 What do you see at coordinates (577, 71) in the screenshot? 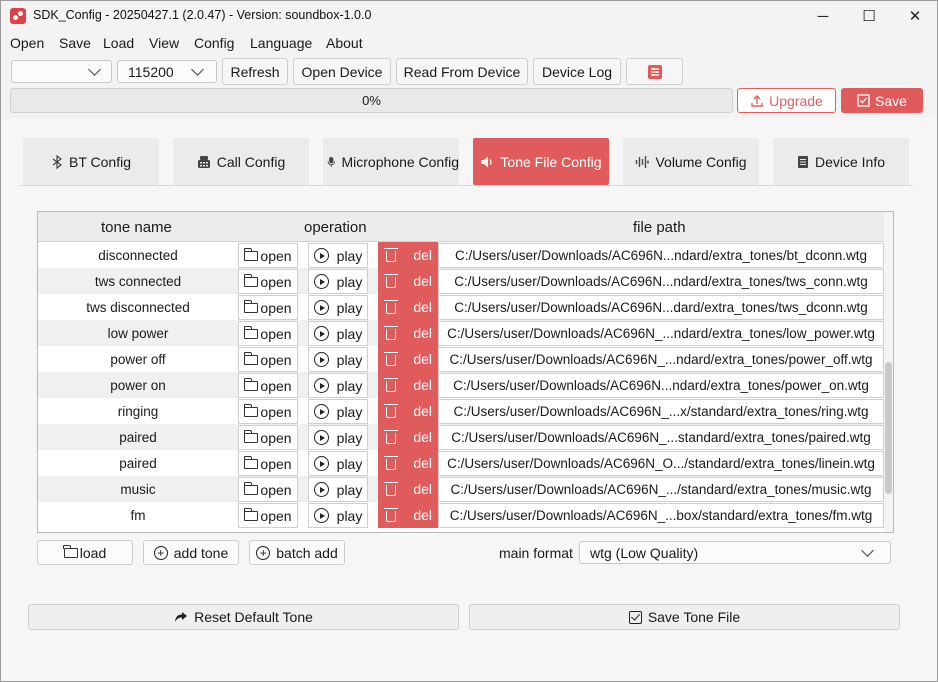
I see `device-log-button: Device Log` at bounding box center [577, 71].